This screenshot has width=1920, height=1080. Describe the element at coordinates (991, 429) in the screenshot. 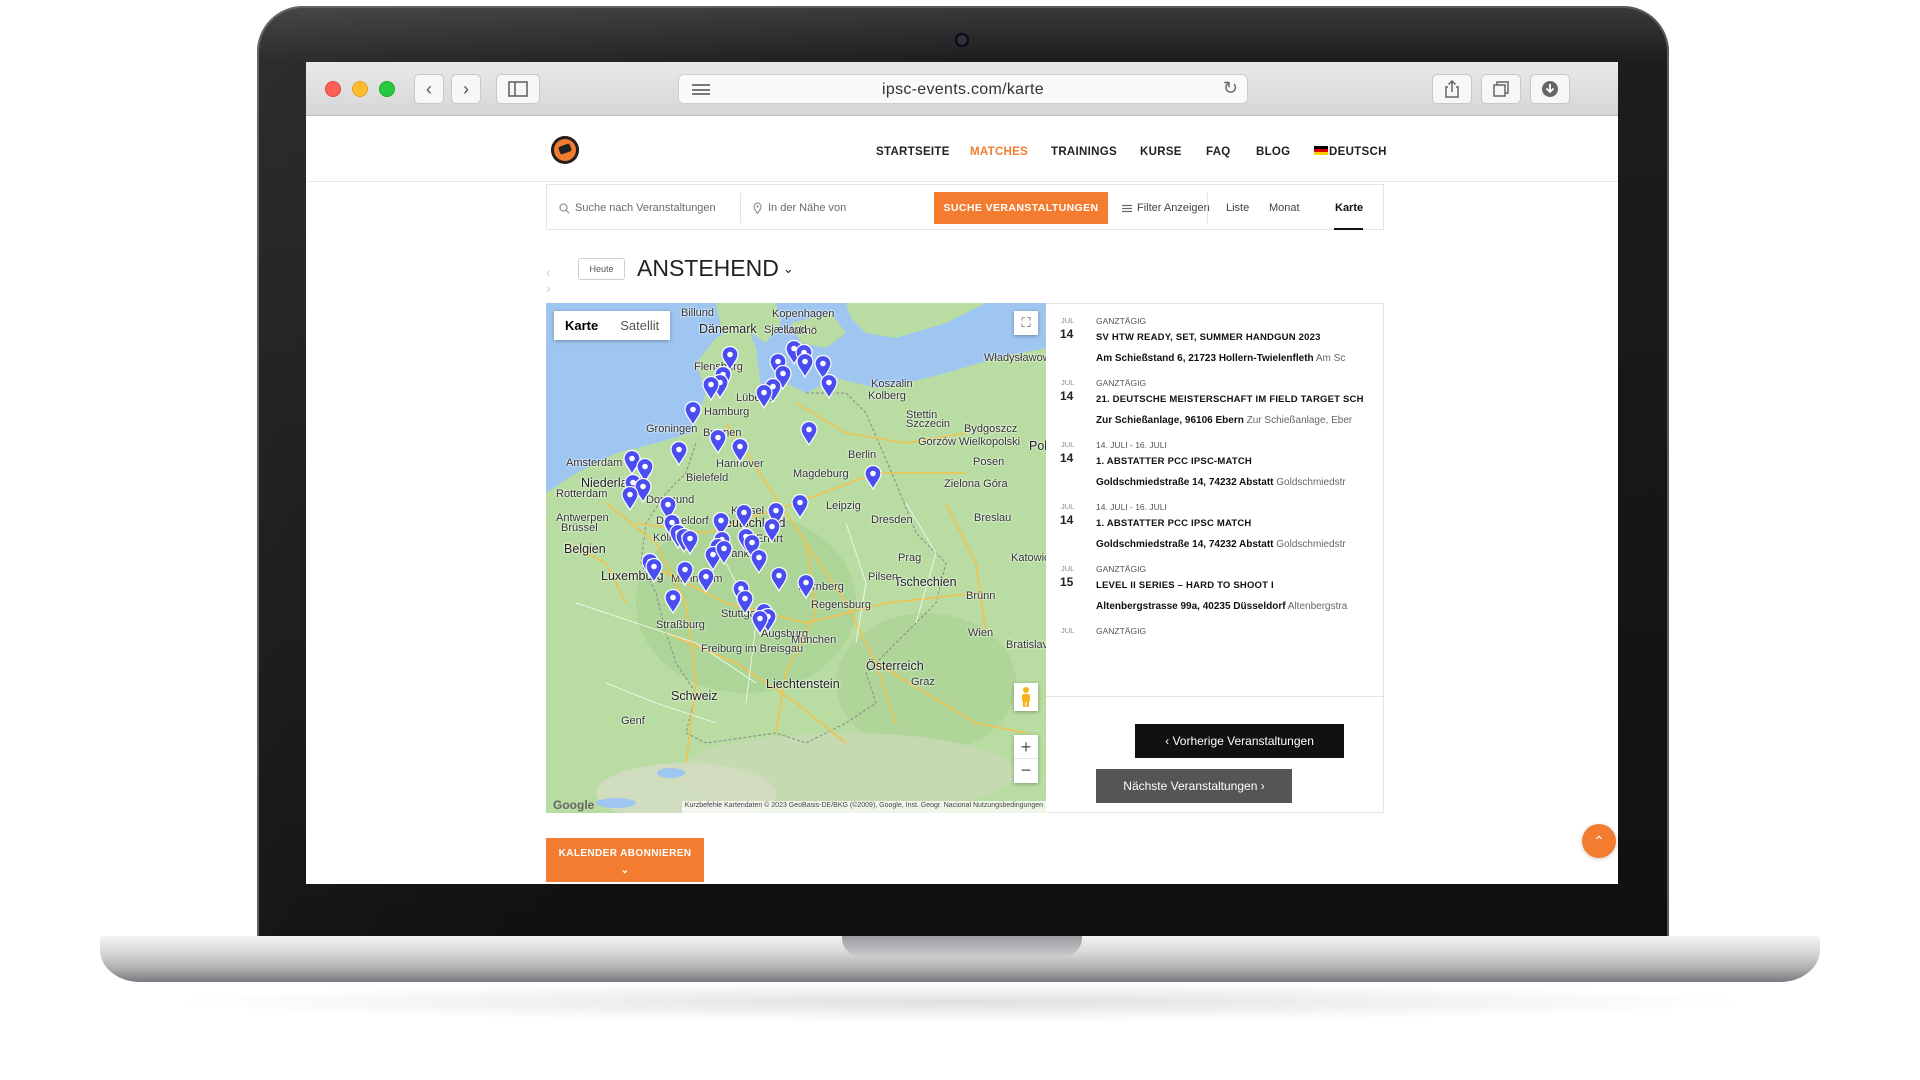

I see `map-label: Bydgoszcz` at that location.